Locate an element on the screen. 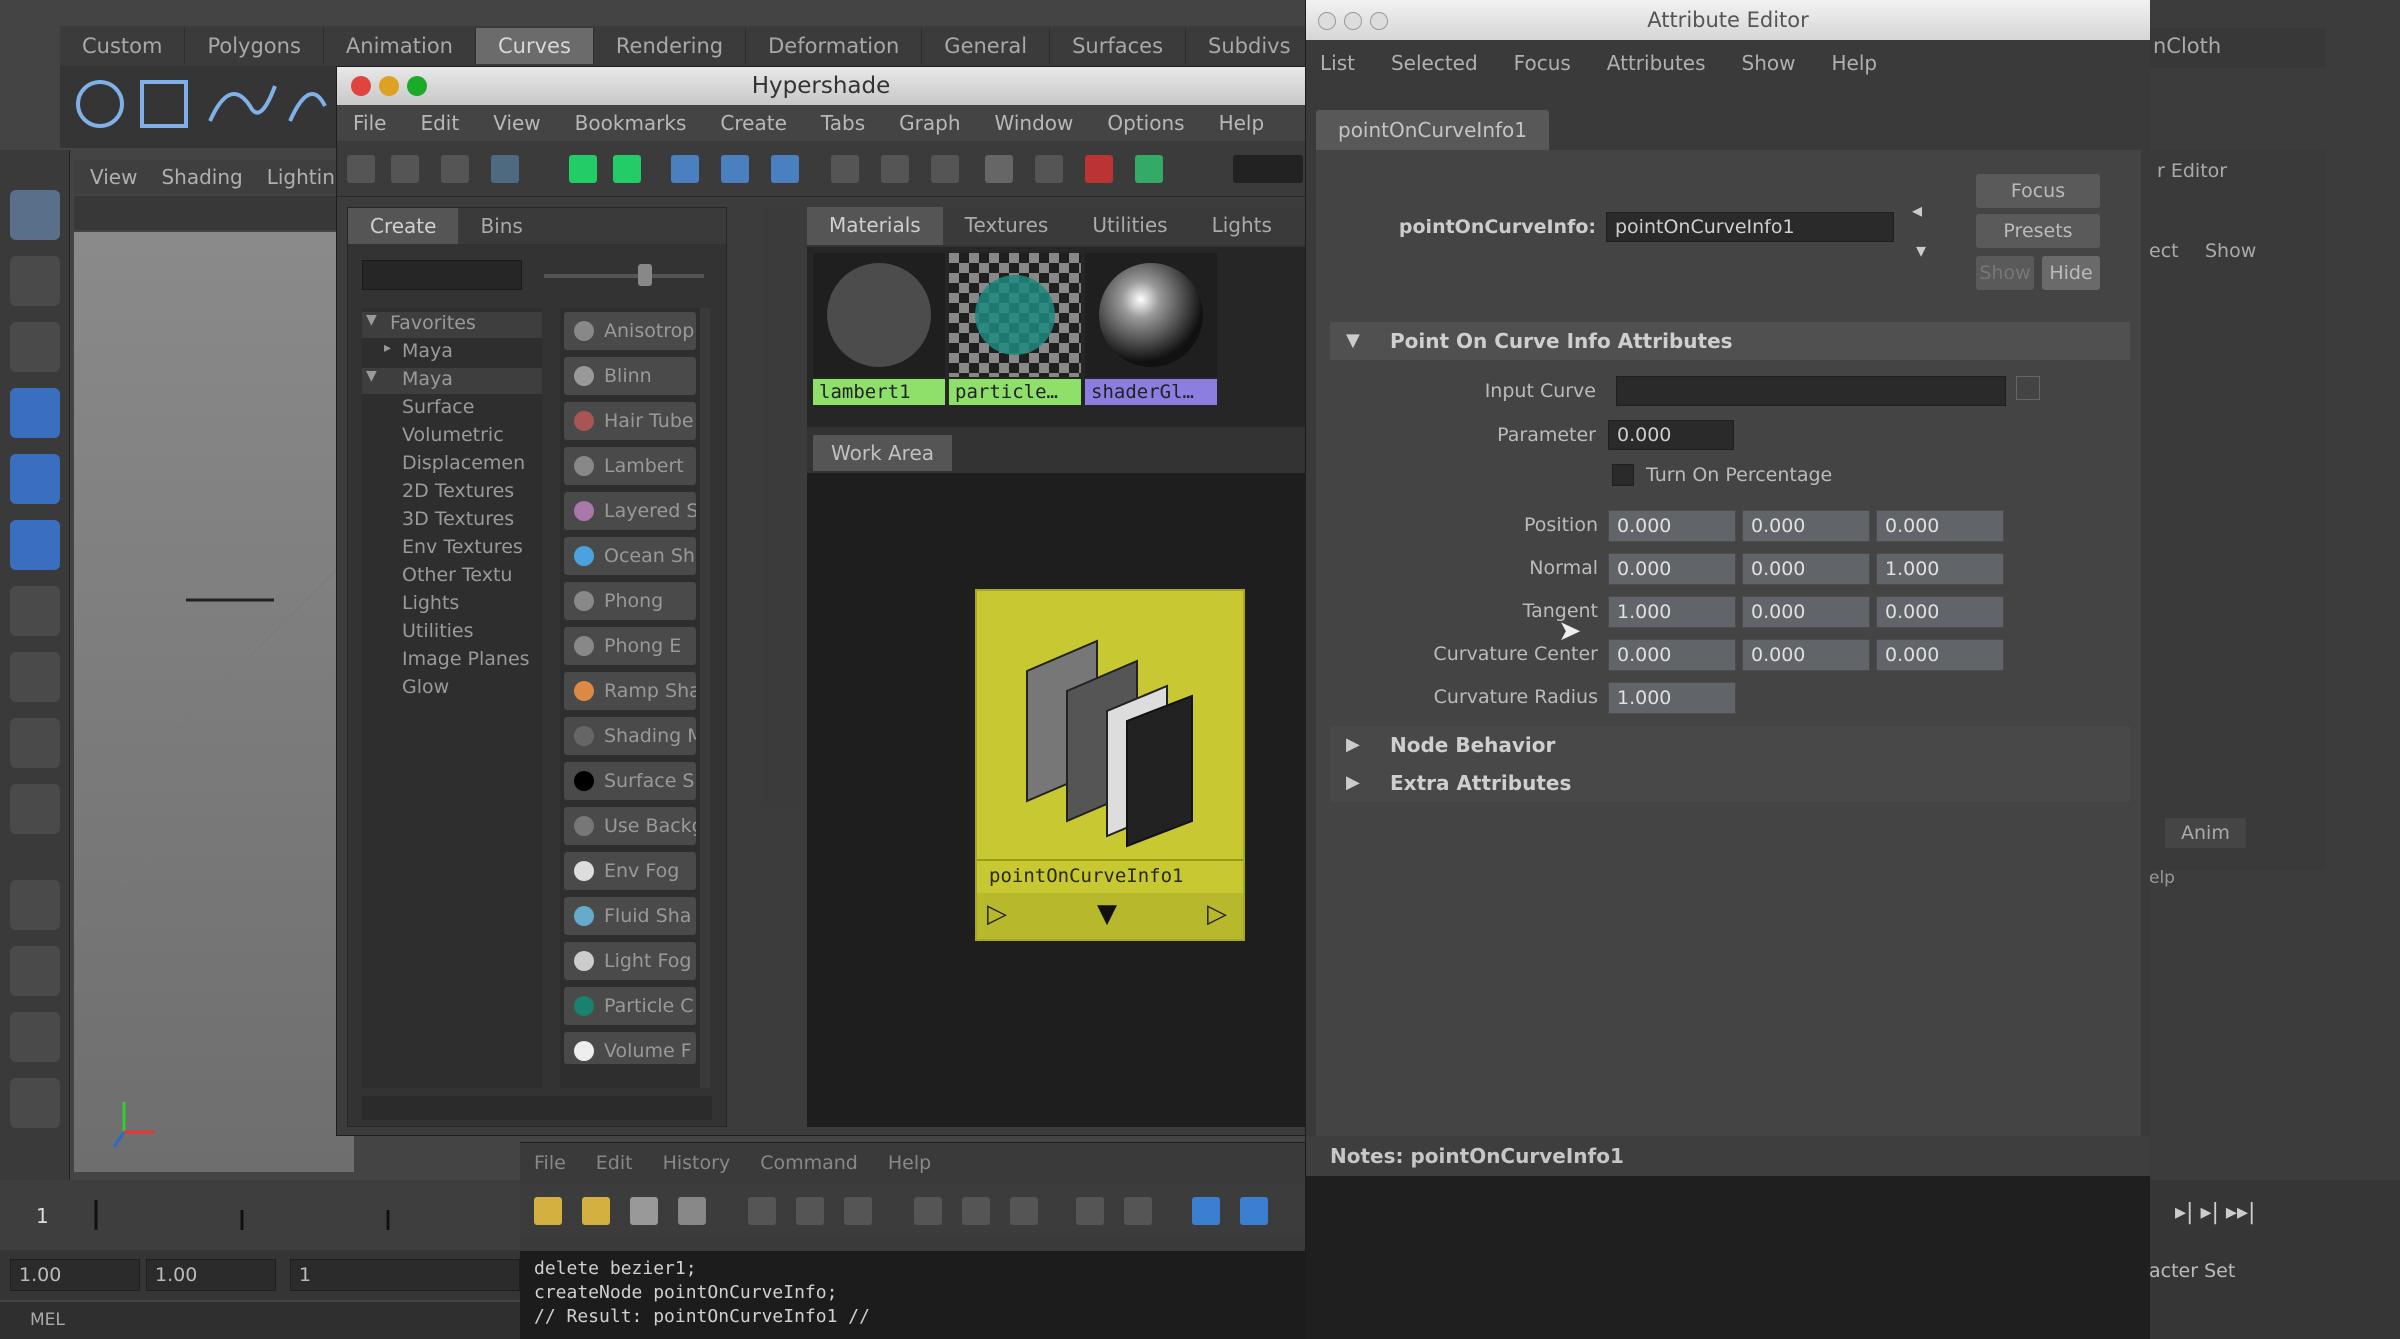 The width and height of the screenshot is (2400, 1339). clear-graph-icon is located at coordinates (999, 169).